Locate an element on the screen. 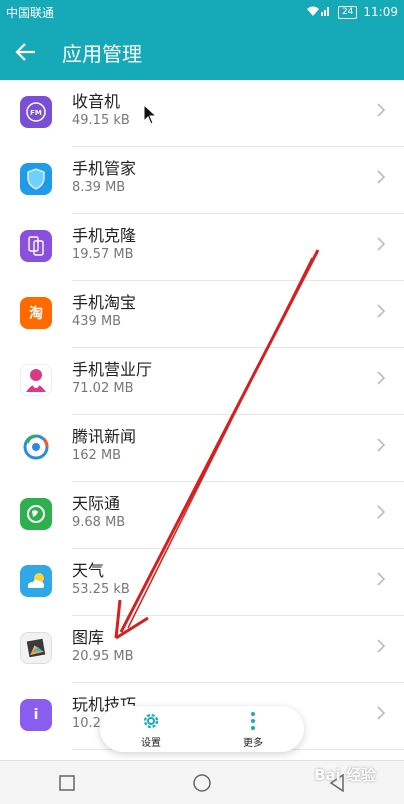 The width and height of the screenshot is (404, 804). recent-apps-button is located at coordinates (67, 782).